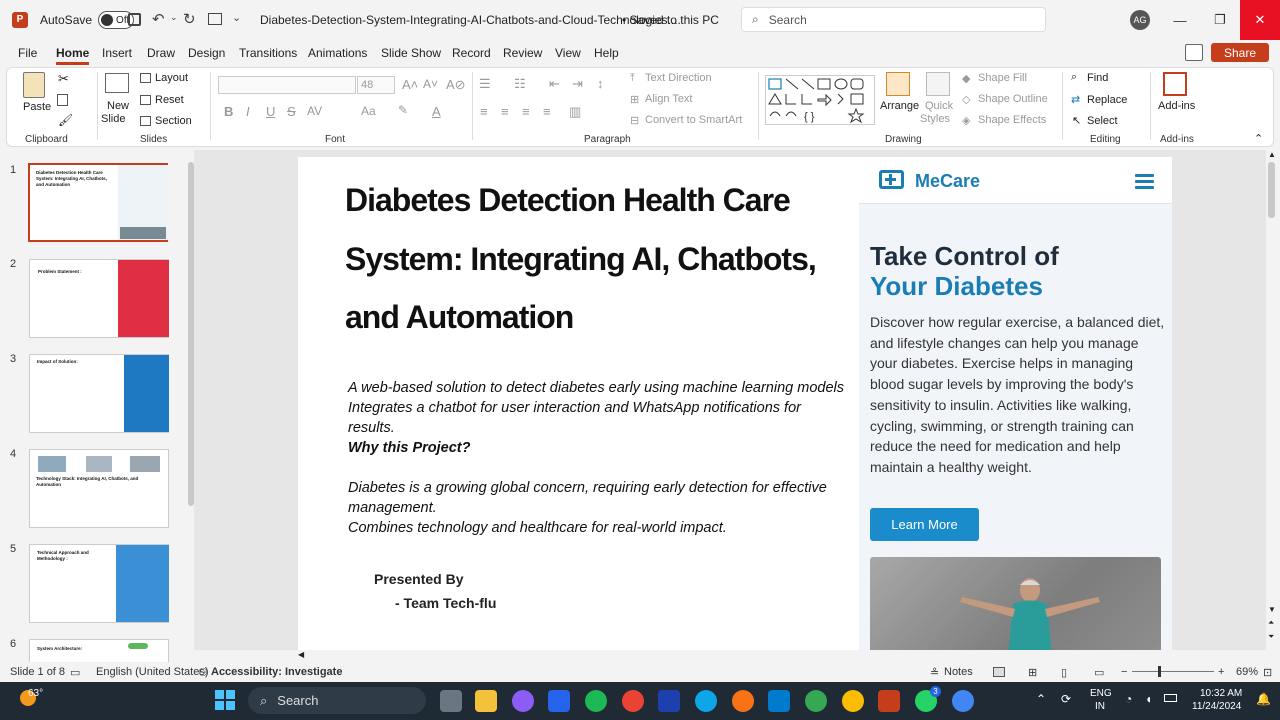 This screenshot has width=1280, height=720. I want to click on layout-icon, so click(145, 78).